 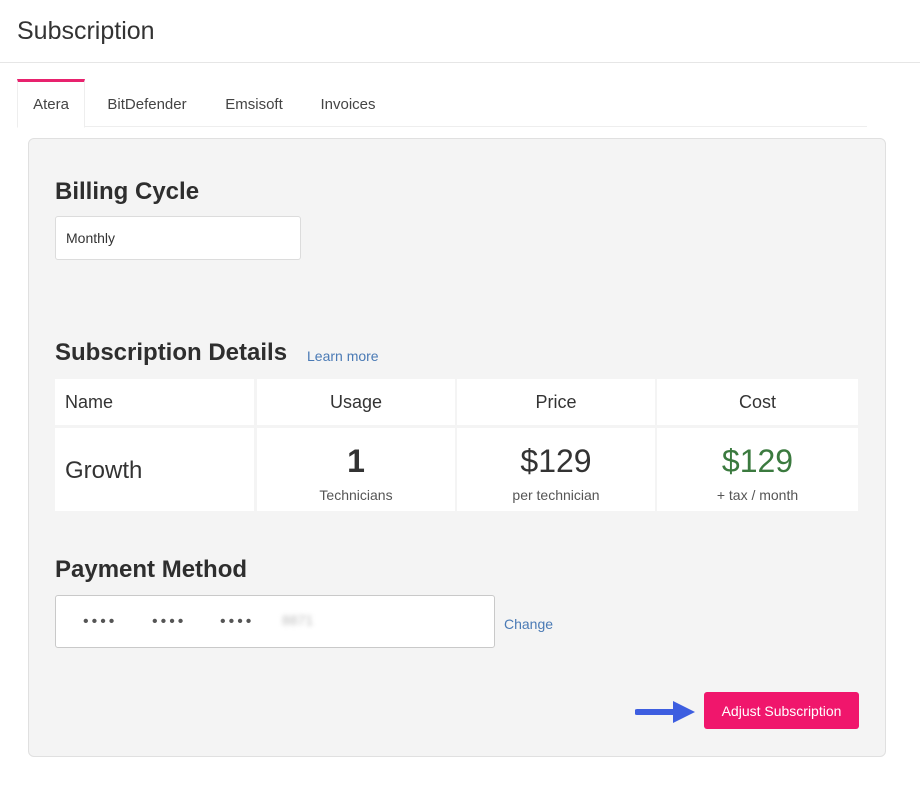 What do you see at coordinates (442, 103) in the screenshot?
I see `tab-bar: Atera BitDefender Emsisoft Invoices` at bounding box center [442, 103].